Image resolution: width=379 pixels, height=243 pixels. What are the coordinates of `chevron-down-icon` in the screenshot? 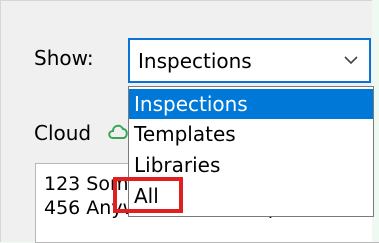 It's located at (351, 60).